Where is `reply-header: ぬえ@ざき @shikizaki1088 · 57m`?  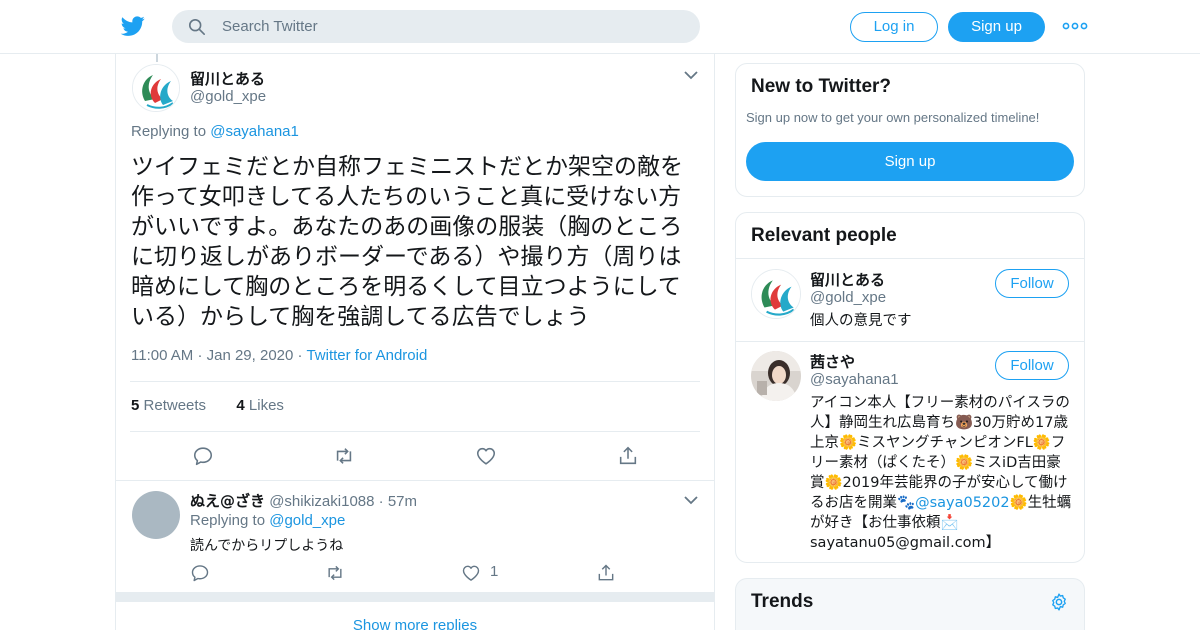 reply-header: ぬえ@ざき @shikizaki1088 · 57m is located at coordinates (303, 500).